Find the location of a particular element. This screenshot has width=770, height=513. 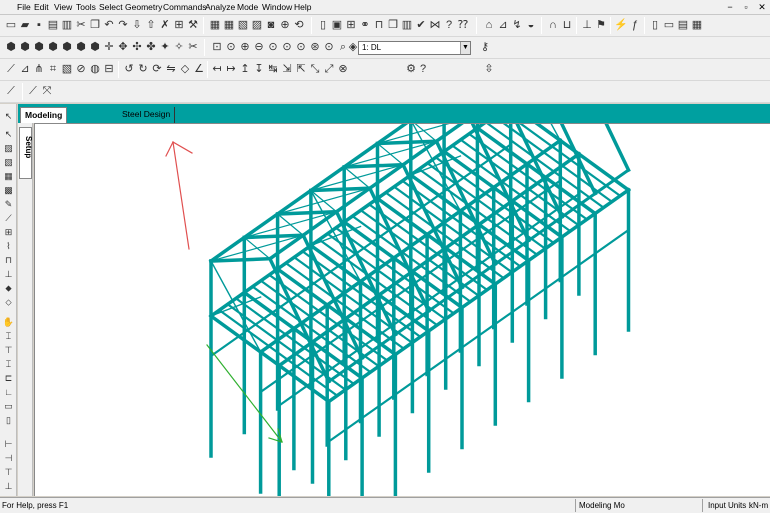

magnet-icon: ⊓ is located at coordinates (379, 25).